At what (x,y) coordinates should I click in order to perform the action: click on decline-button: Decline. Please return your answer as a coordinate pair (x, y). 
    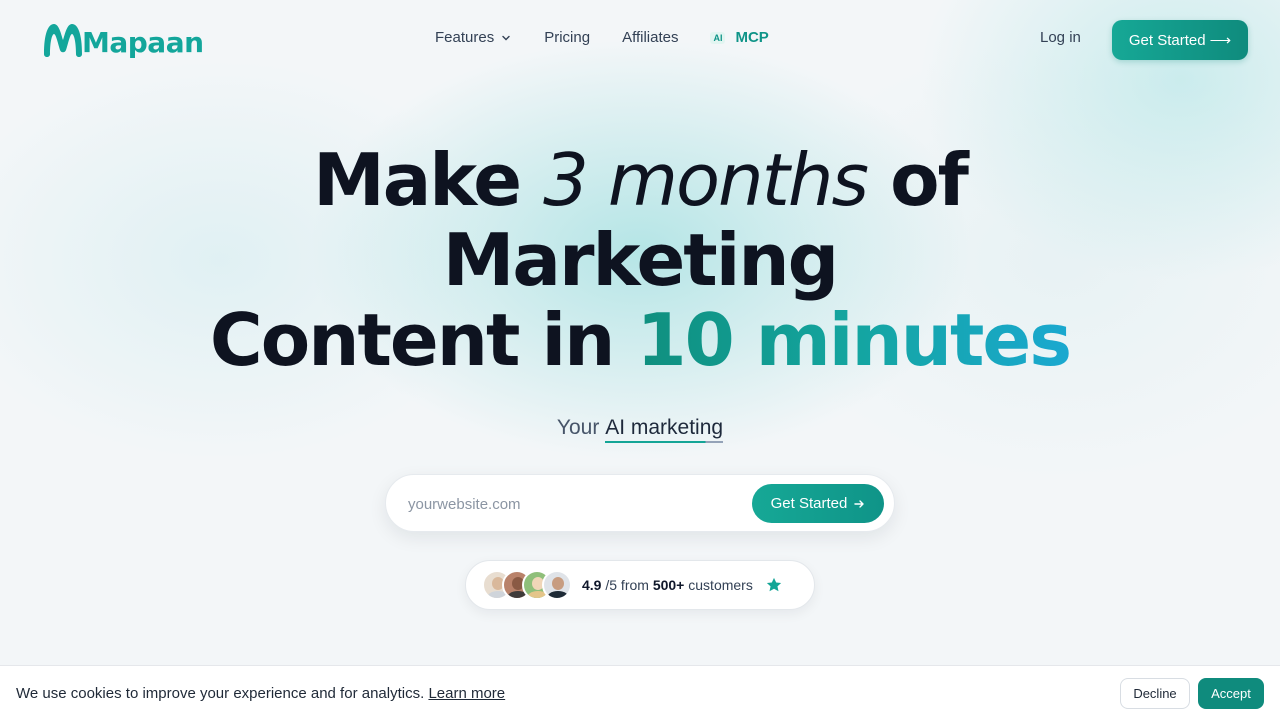
    Looking at the image, I should click on (1155, 693).